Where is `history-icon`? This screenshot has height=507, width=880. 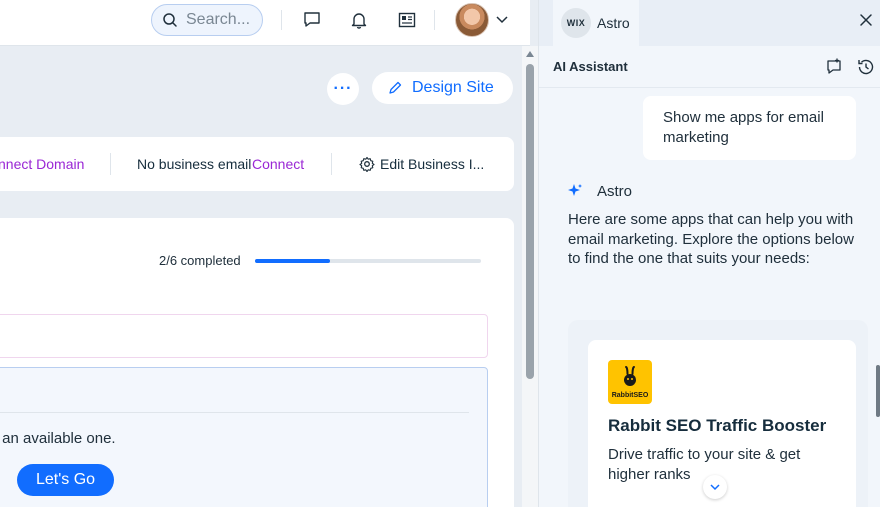
history-icon is located at coordinates (866, 67).